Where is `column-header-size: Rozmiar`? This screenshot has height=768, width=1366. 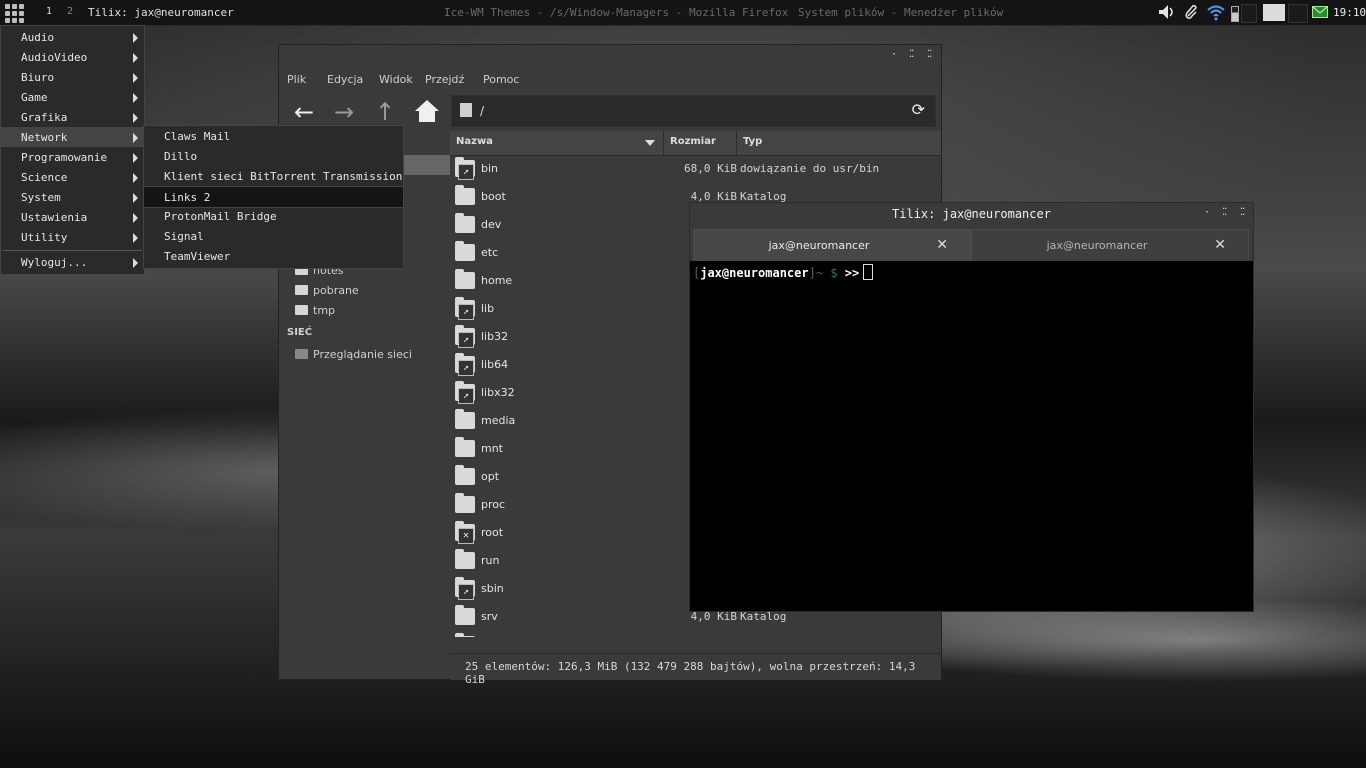 column-header-size: Rozmiar is located at coordinates (693, 141).